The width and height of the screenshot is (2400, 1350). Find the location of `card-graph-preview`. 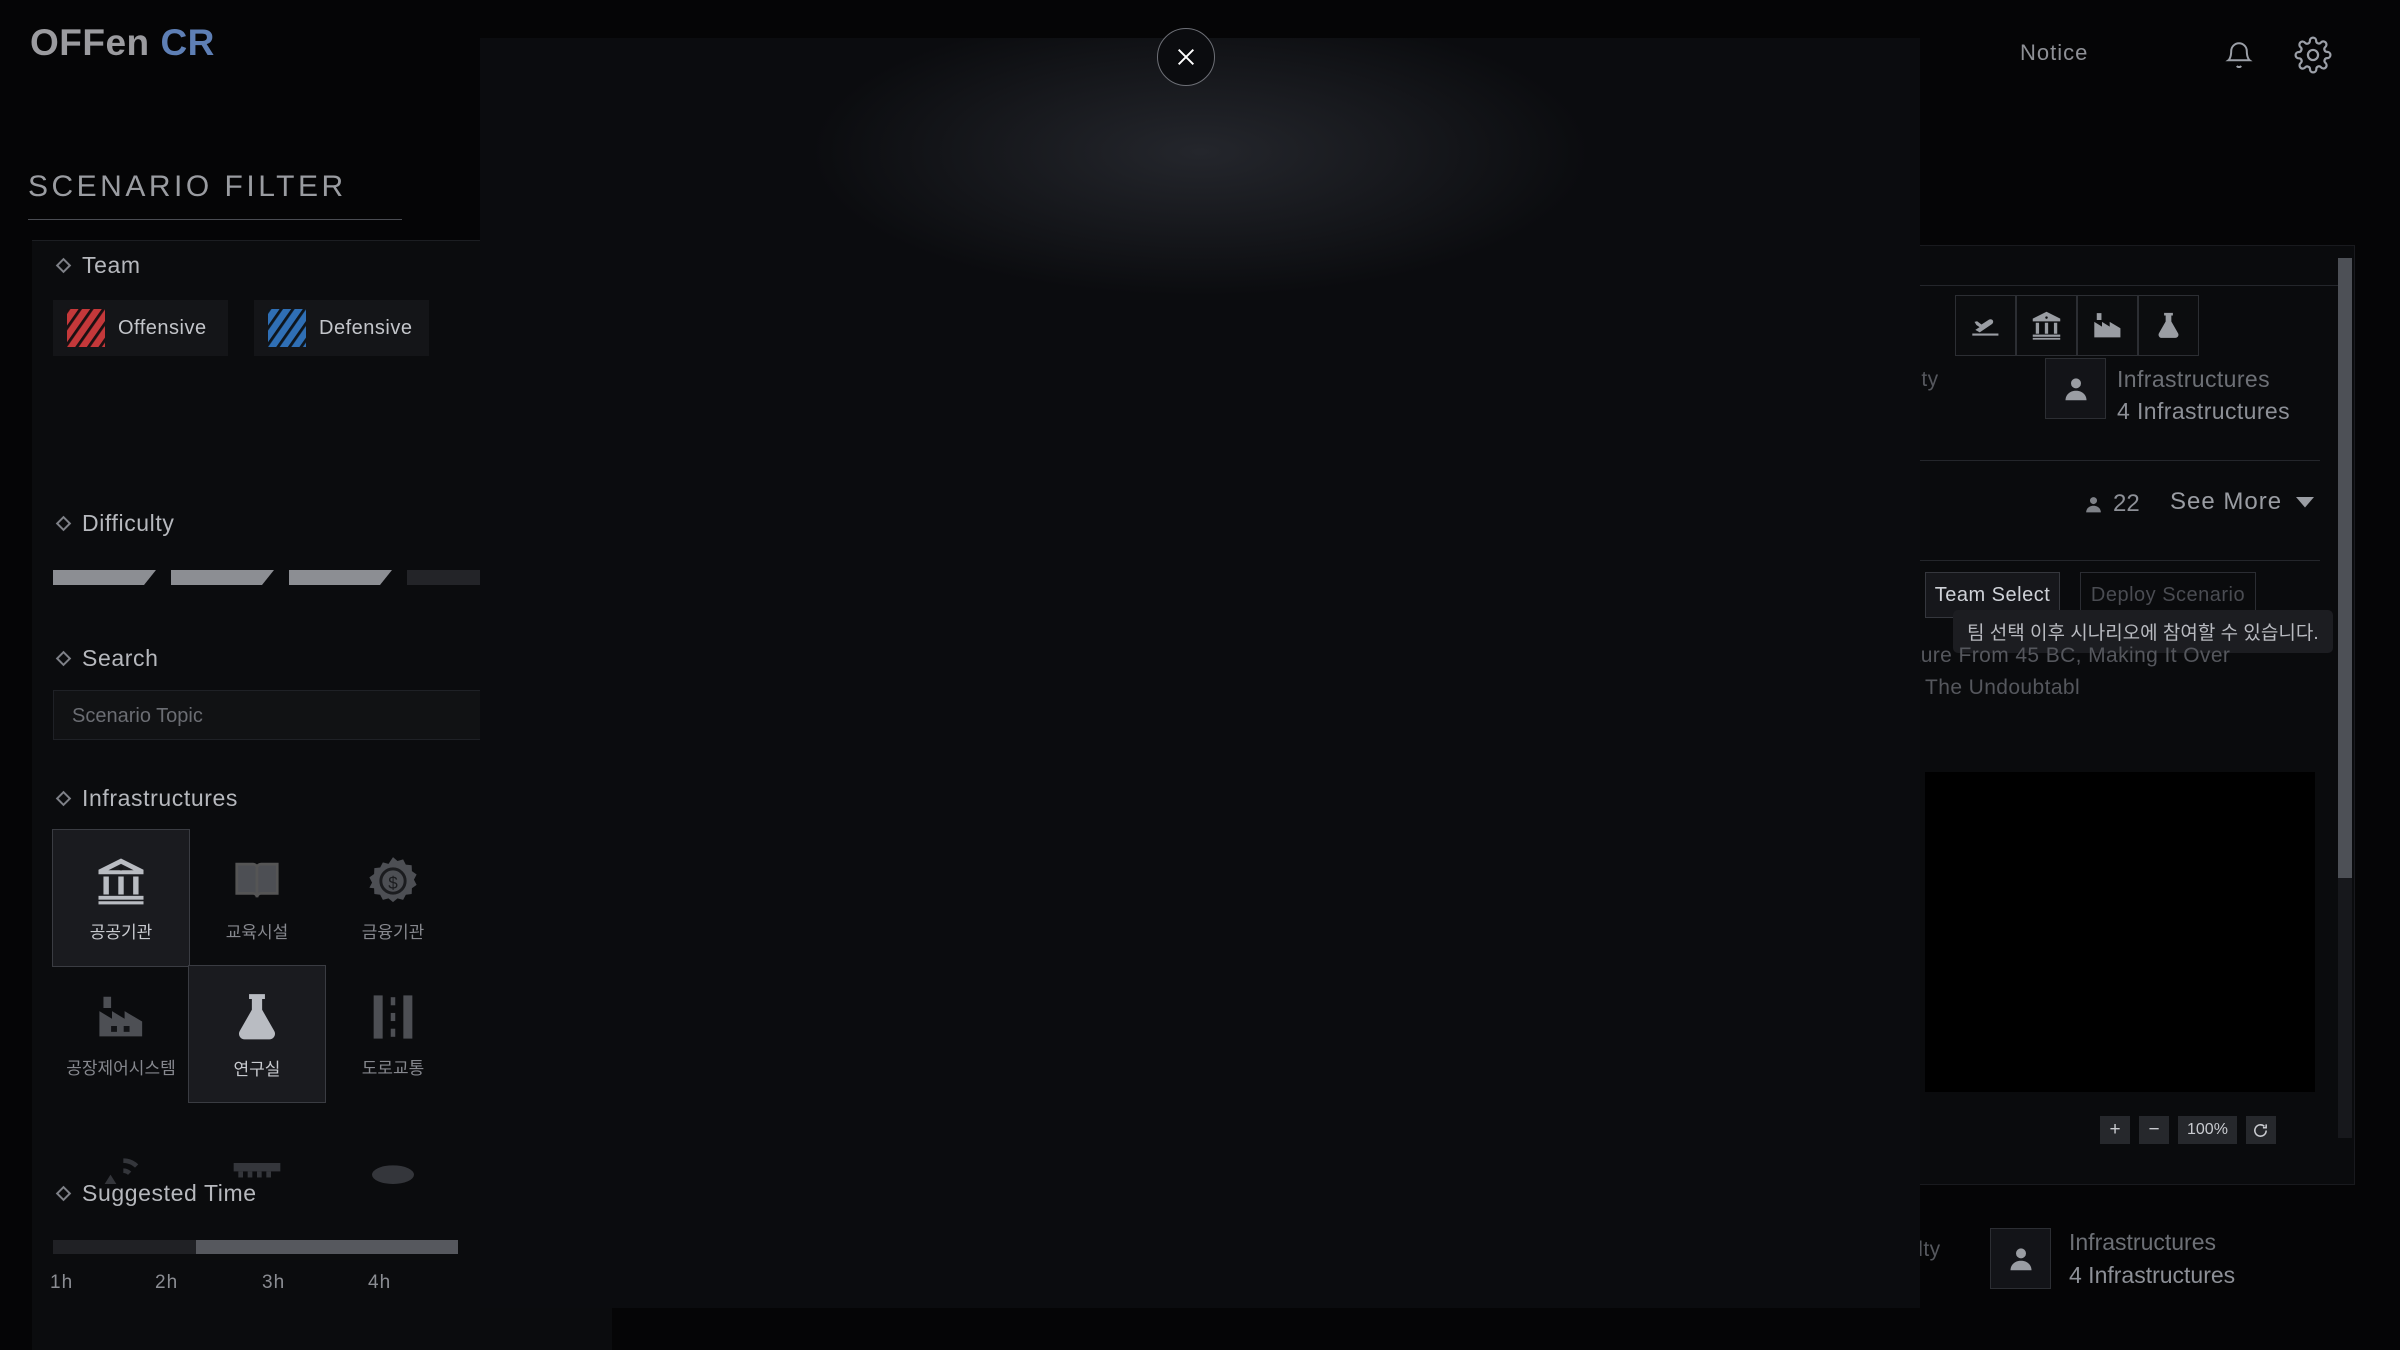

card-graph-preview is located at coordinates (2120, 932).